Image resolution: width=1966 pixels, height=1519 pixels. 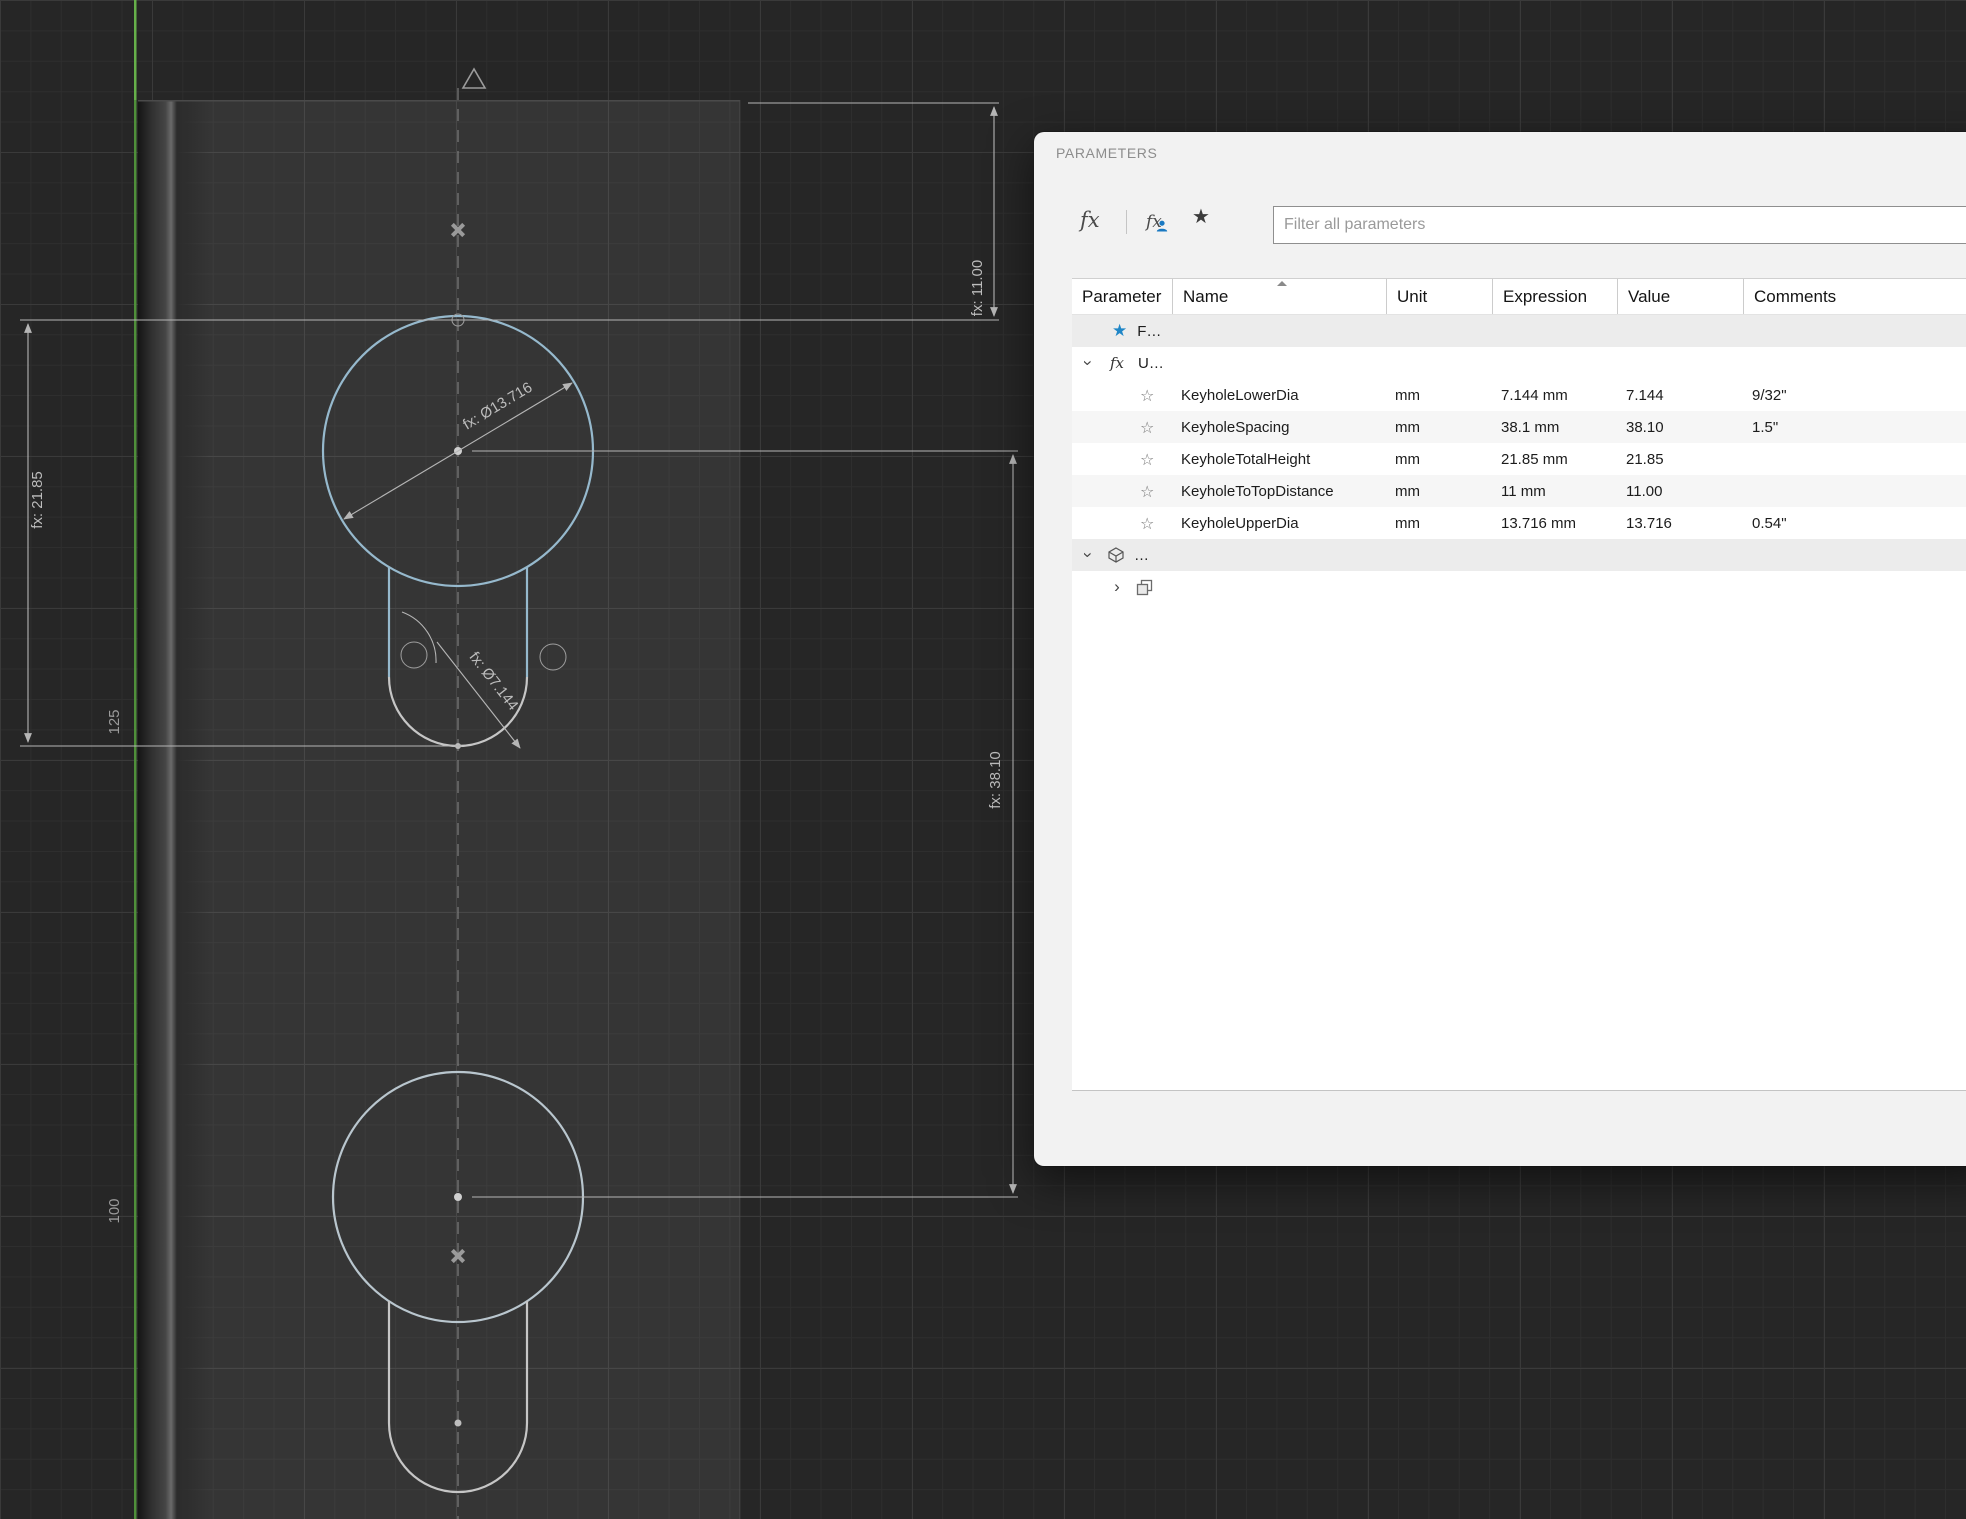 I want to click on param-value: 13.716, so click(x=1649, y=523).